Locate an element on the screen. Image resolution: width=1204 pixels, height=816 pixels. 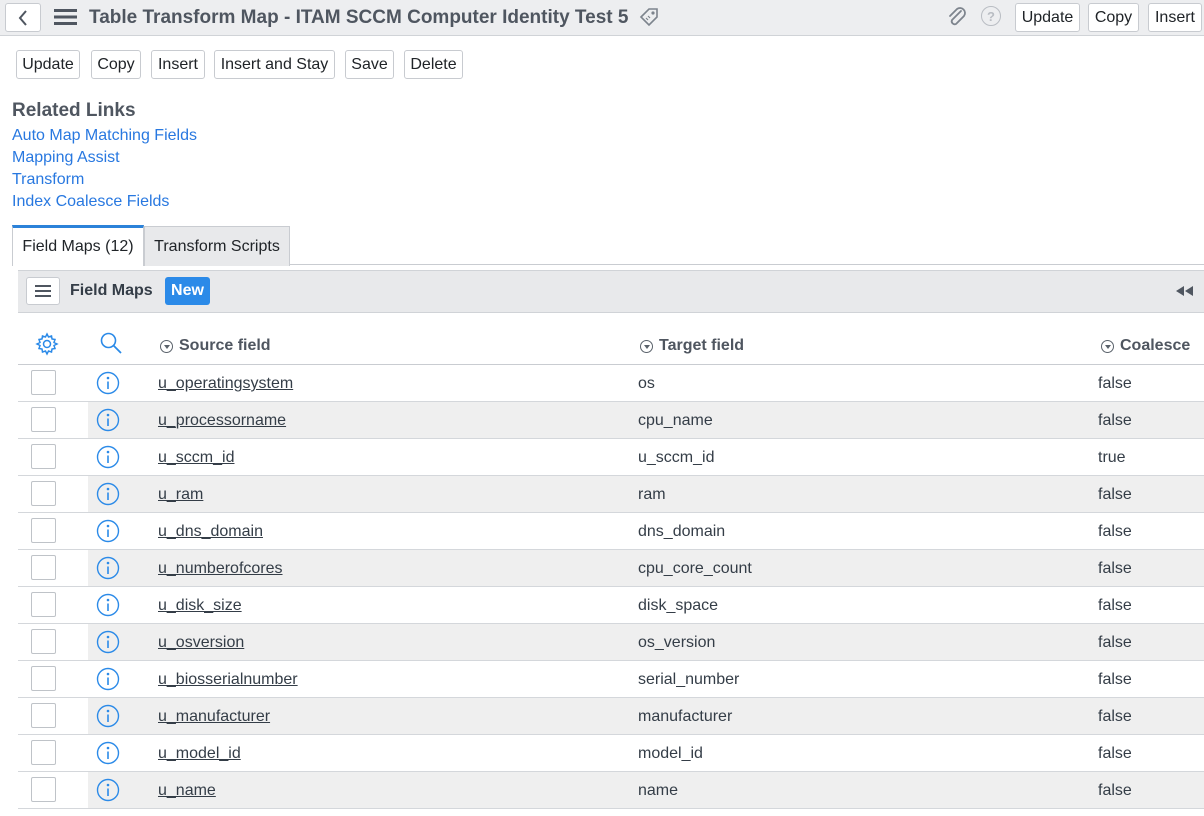
table-row: u_ram ram false is located at coordinates (611, 494).